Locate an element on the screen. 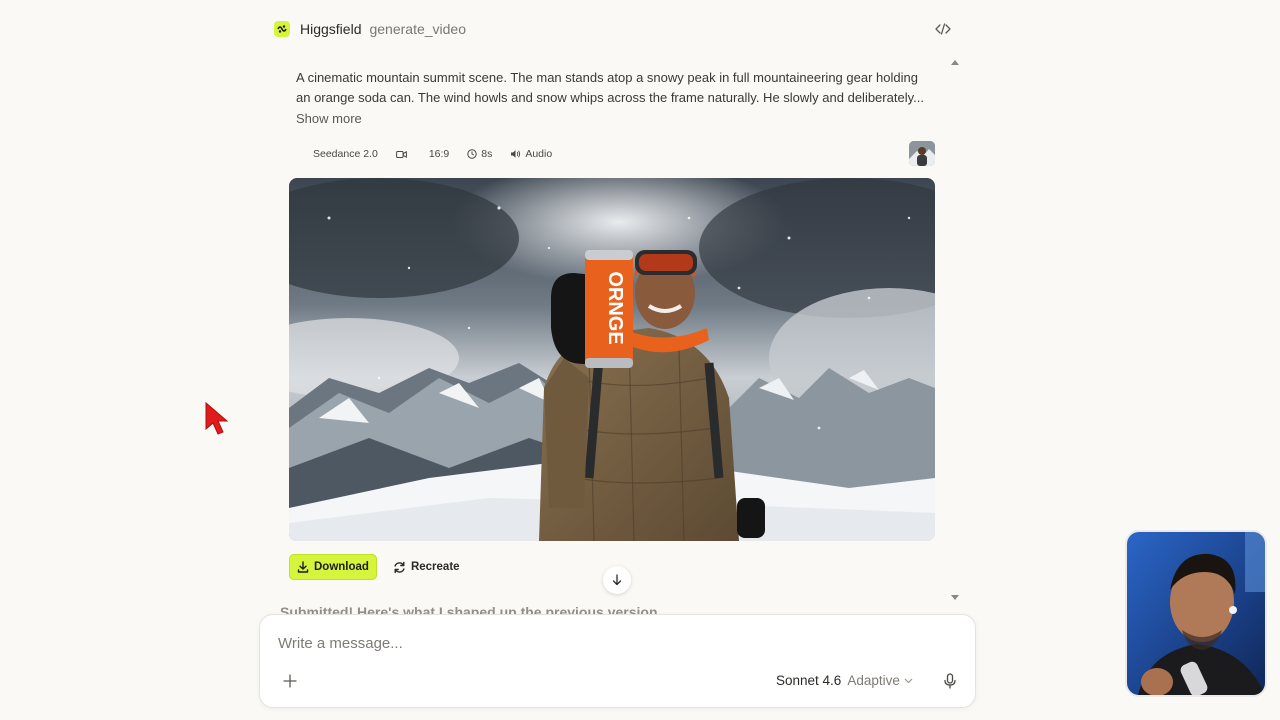 The image size is (1280, 720). message-input is located at coordinates (608, 643).